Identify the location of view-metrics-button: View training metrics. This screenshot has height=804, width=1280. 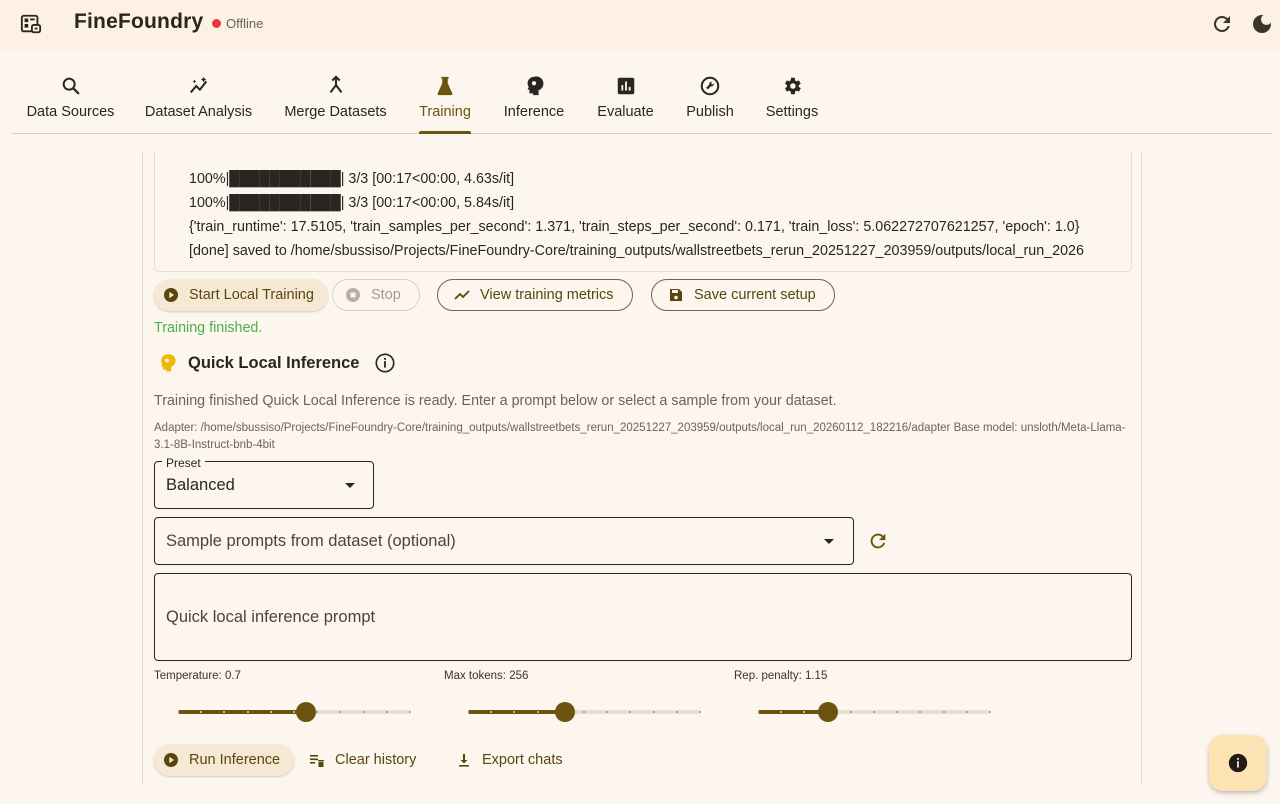
(535, 295).